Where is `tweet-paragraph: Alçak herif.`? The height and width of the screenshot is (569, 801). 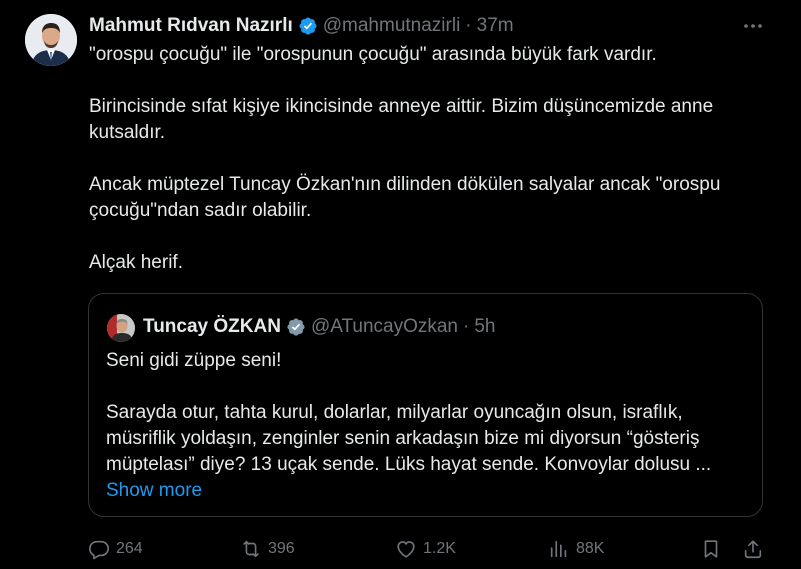 tweet-paragraph: Alçak herif. is located at coordinates (136, 262).